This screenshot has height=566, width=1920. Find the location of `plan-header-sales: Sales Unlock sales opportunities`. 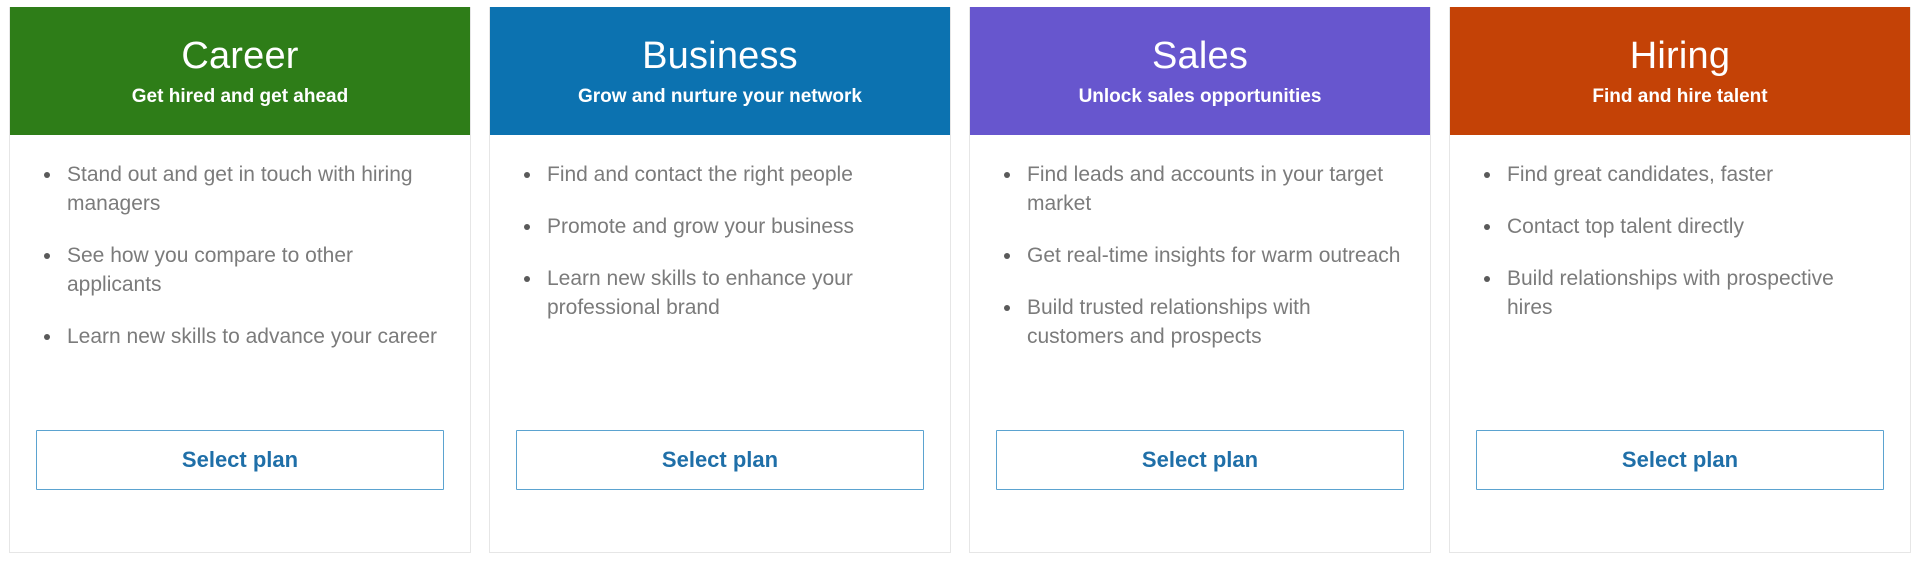

plan-header-sales: Sales Unlock sales opportunities is located at coordinates (1200, 71).